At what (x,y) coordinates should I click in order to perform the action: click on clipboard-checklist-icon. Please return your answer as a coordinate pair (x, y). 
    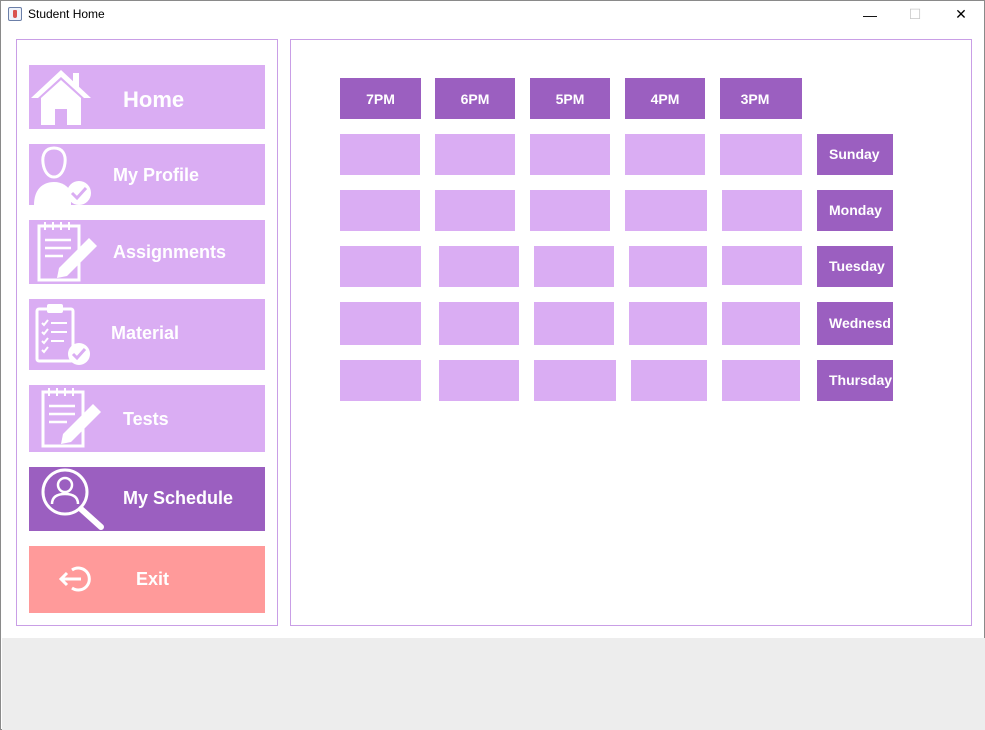
    Looking at the image, I should click on (62, 334).